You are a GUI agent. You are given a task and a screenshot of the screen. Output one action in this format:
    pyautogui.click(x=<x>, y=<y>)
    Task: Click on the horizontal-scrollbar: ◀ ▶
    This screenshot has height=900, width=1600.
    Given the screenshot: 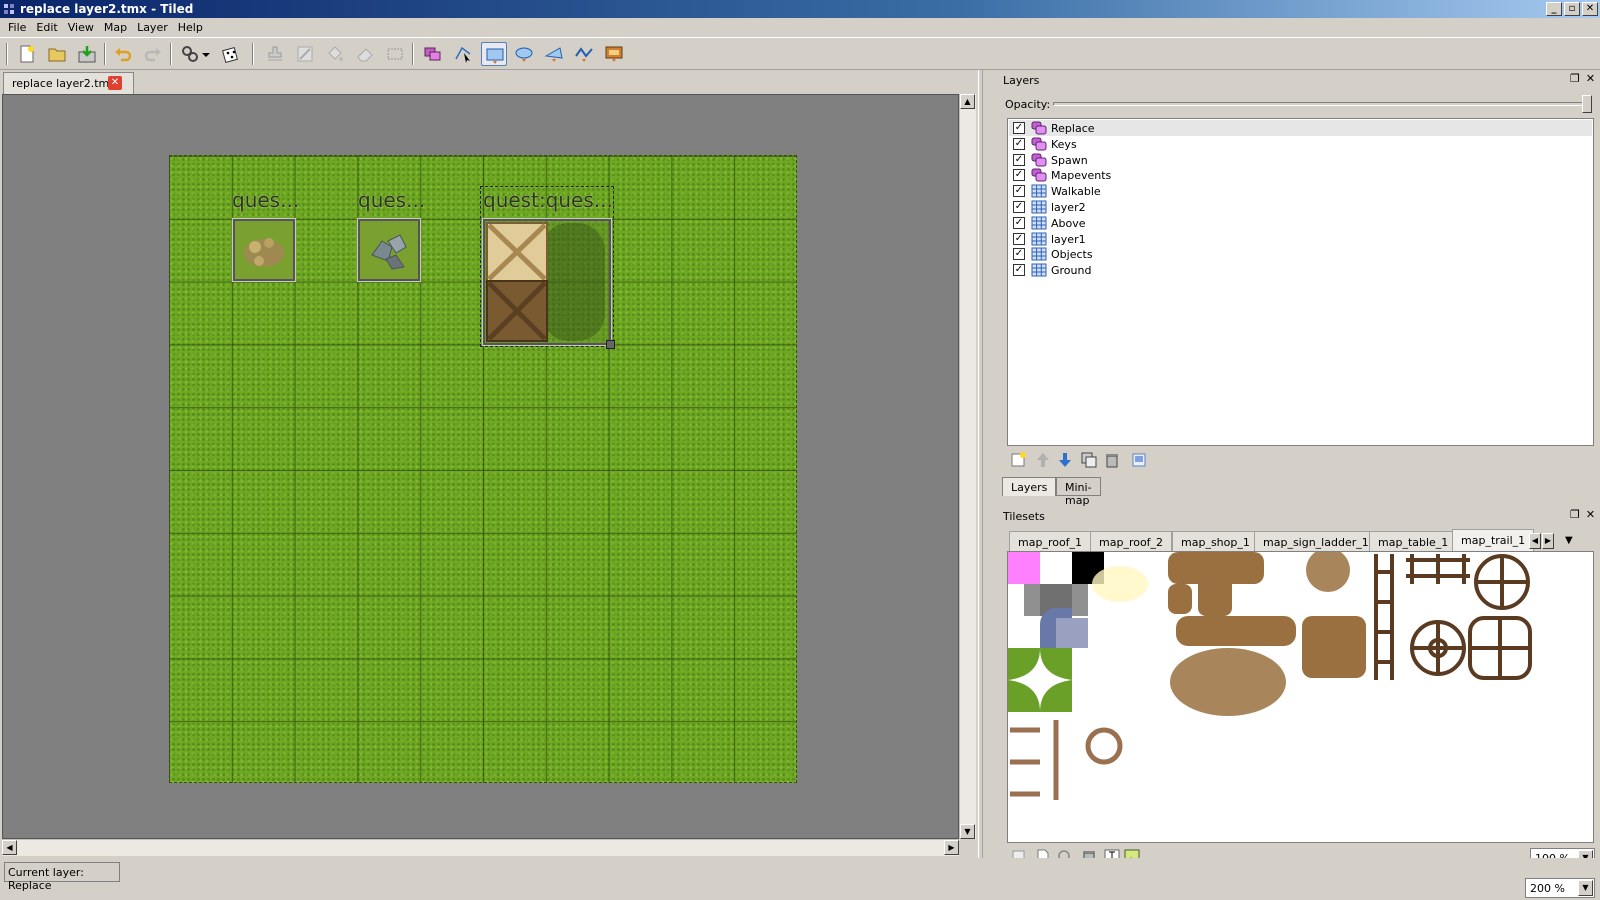 What is the action you would take?
    pyautogui.click(x=480, y=847)
    